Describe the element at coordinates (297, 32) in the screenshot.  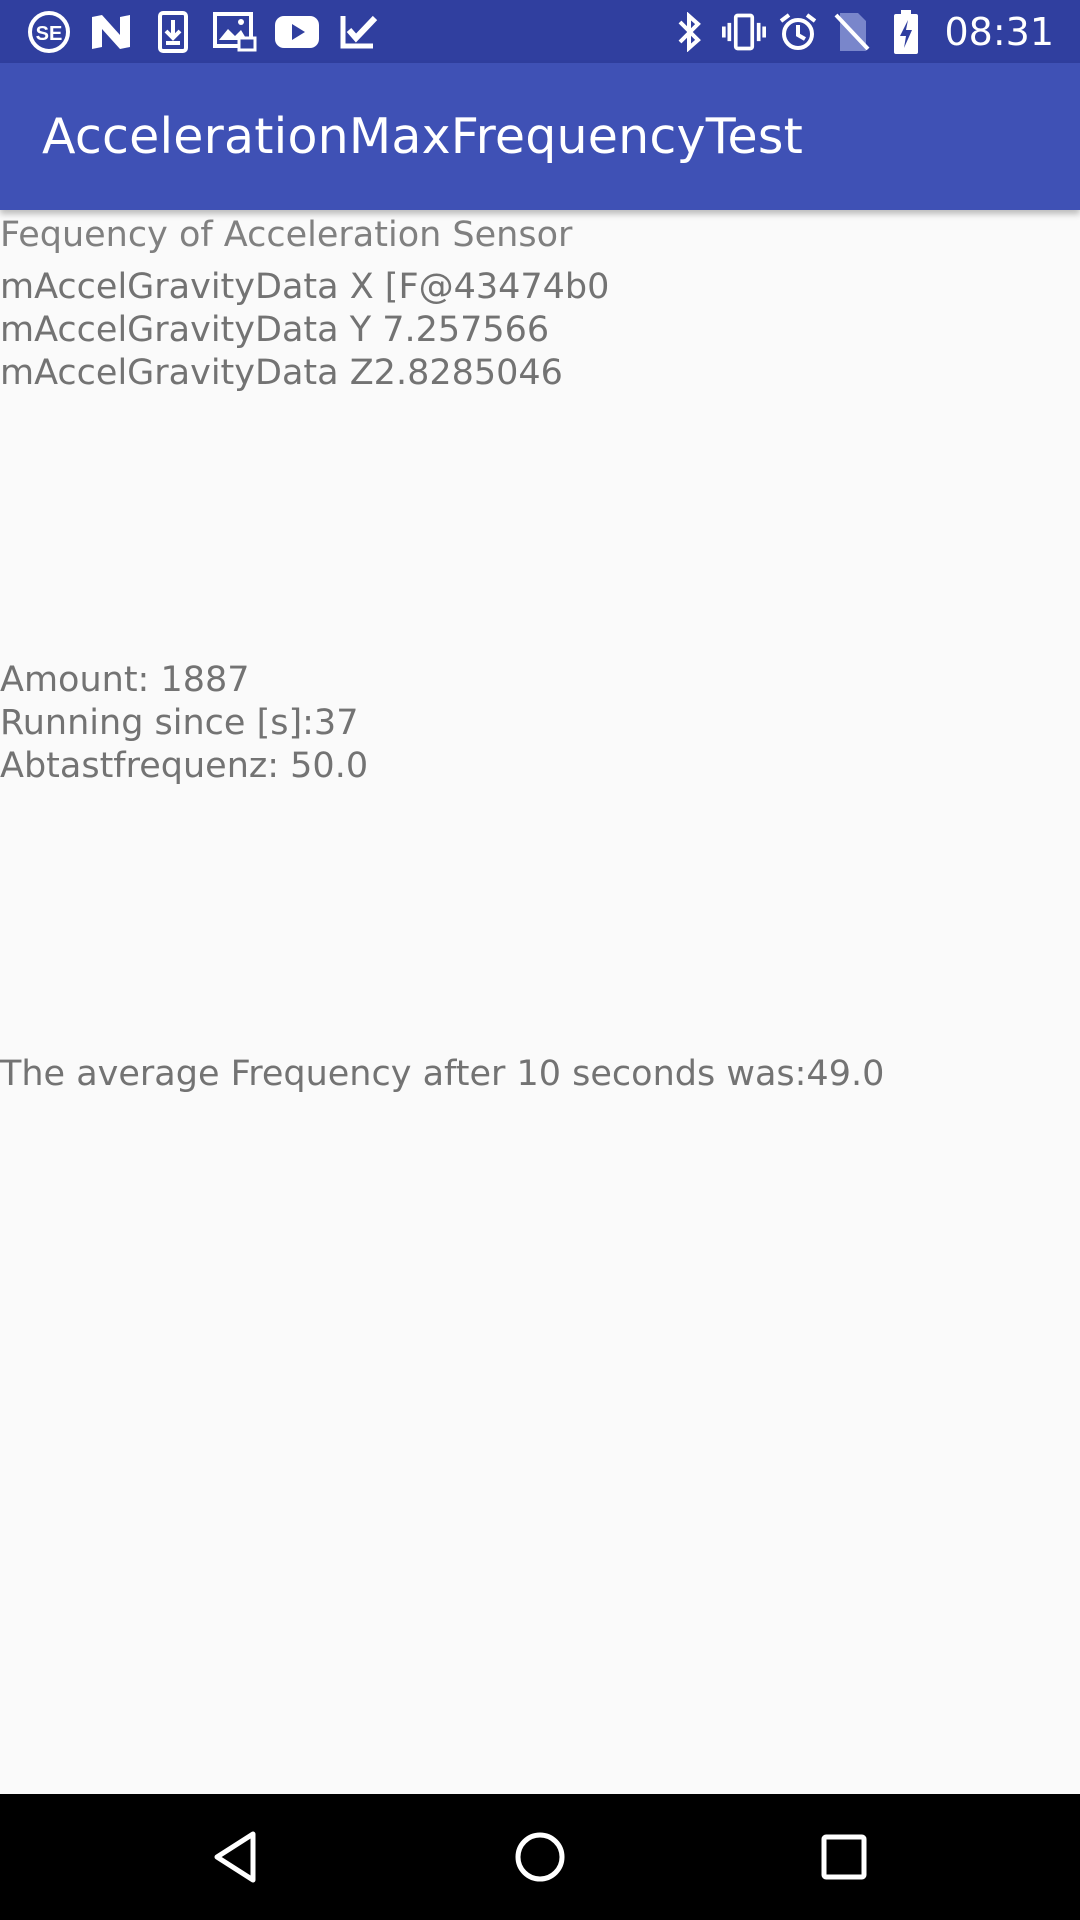
I see `youtube-icon` at that location.